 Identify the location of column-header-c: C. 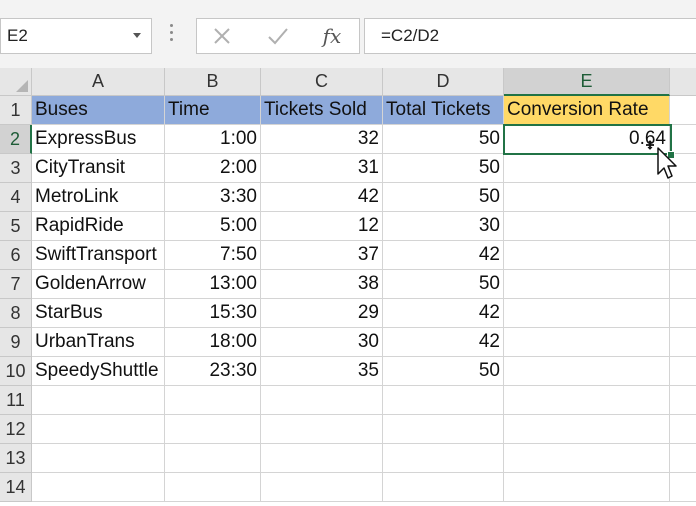
(322, 82).